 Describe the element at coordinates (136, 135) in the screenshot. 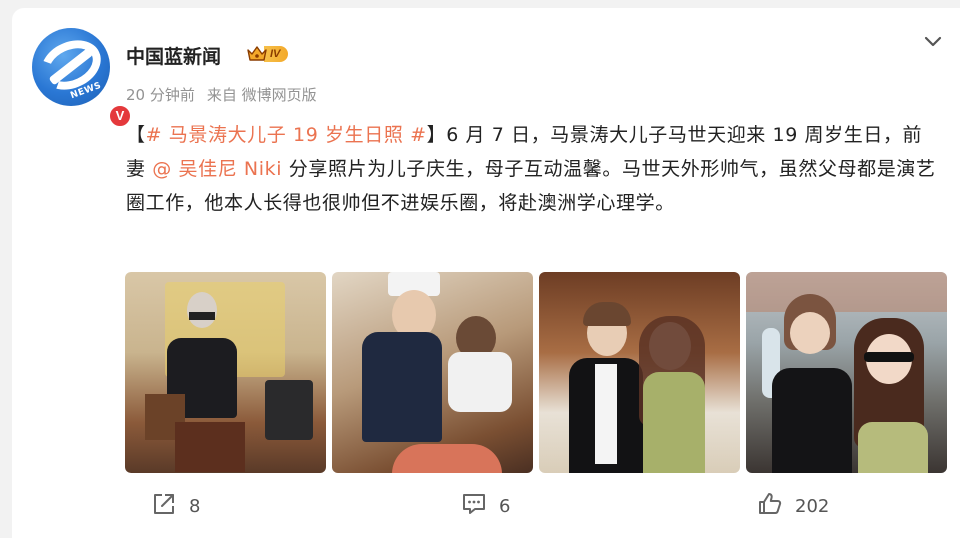

I see `topic-bracket-open: 【` at that location.